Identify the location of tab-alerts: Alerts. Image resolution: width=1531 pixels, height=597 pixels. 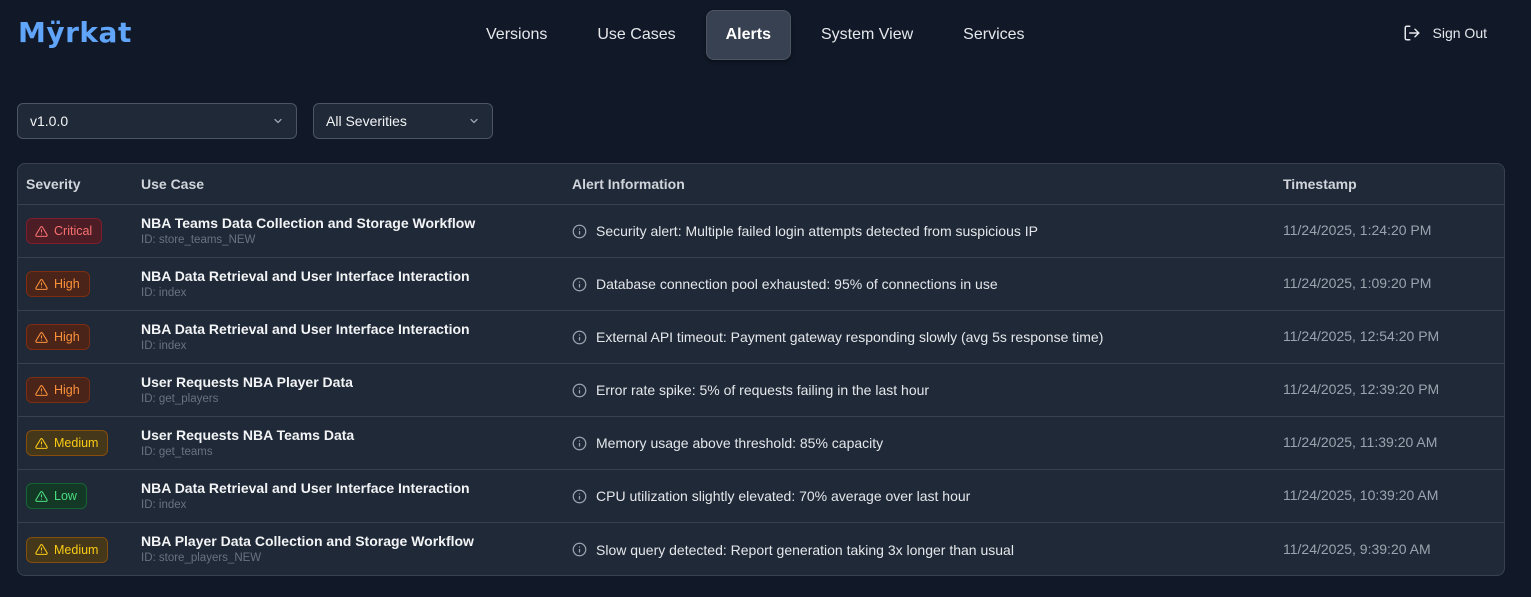
(748, 35).